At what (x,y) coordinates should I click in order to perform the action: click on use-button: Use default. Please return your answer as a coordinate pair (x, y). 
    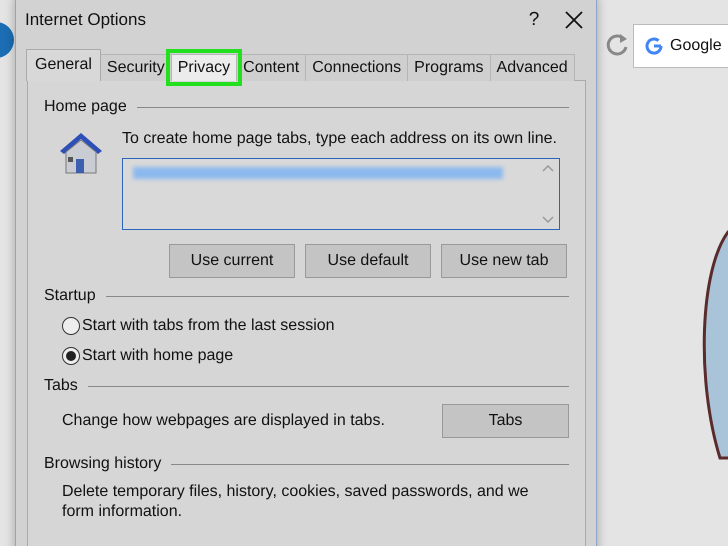
    Looking at the image, I should click on (368, 261).